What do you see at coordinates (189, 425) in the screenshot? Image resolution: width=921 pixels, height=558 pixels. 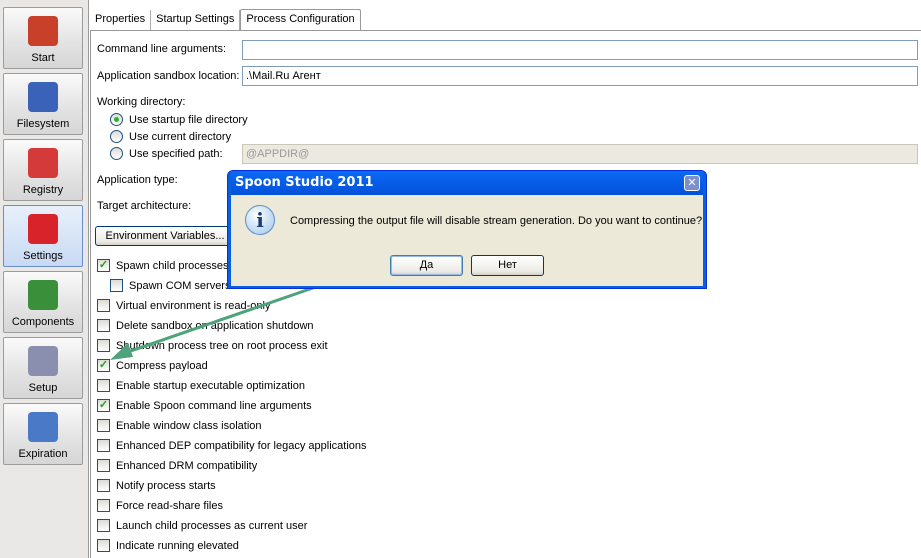 I see `checkbox-label: Enable window class isolation` at bounding box center [189, 425].